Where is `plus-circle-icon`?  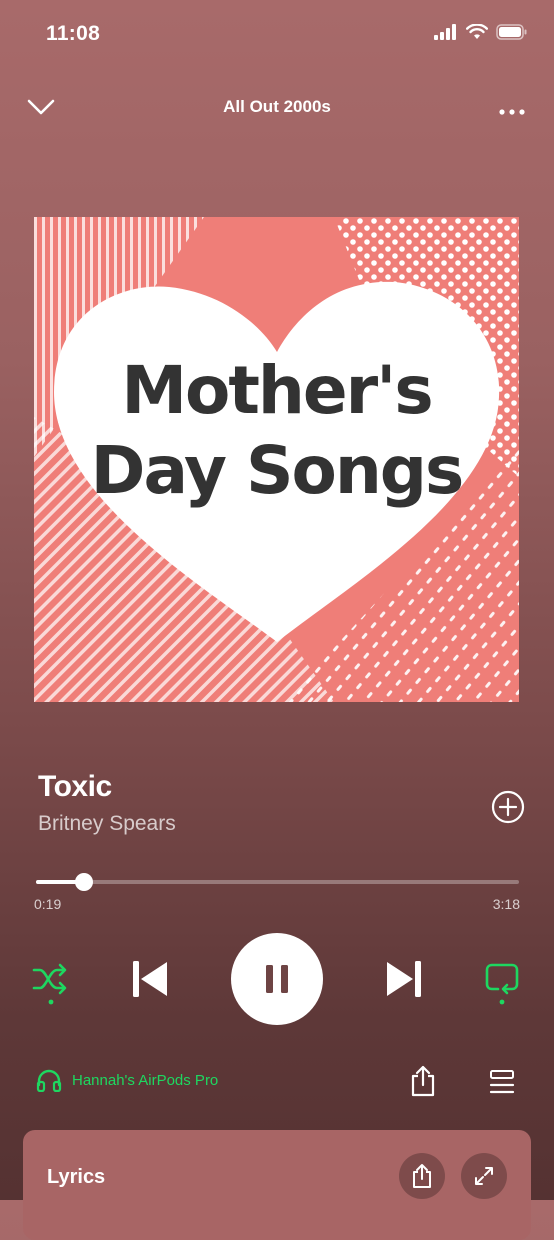
plus-circle-icon is located at coordinates (508, 807).